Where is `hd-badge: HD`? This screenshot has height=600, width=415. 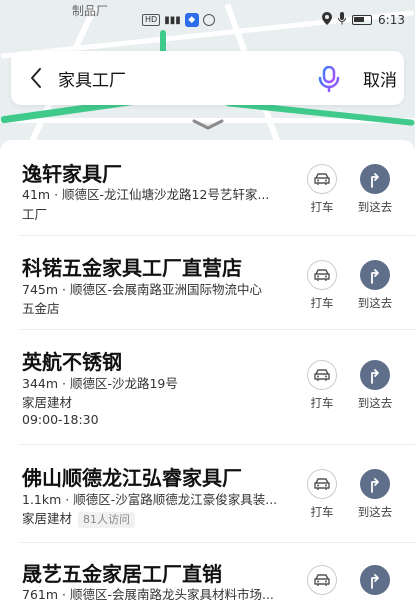 hd-badge: HD is located at coordinates (151, 20).